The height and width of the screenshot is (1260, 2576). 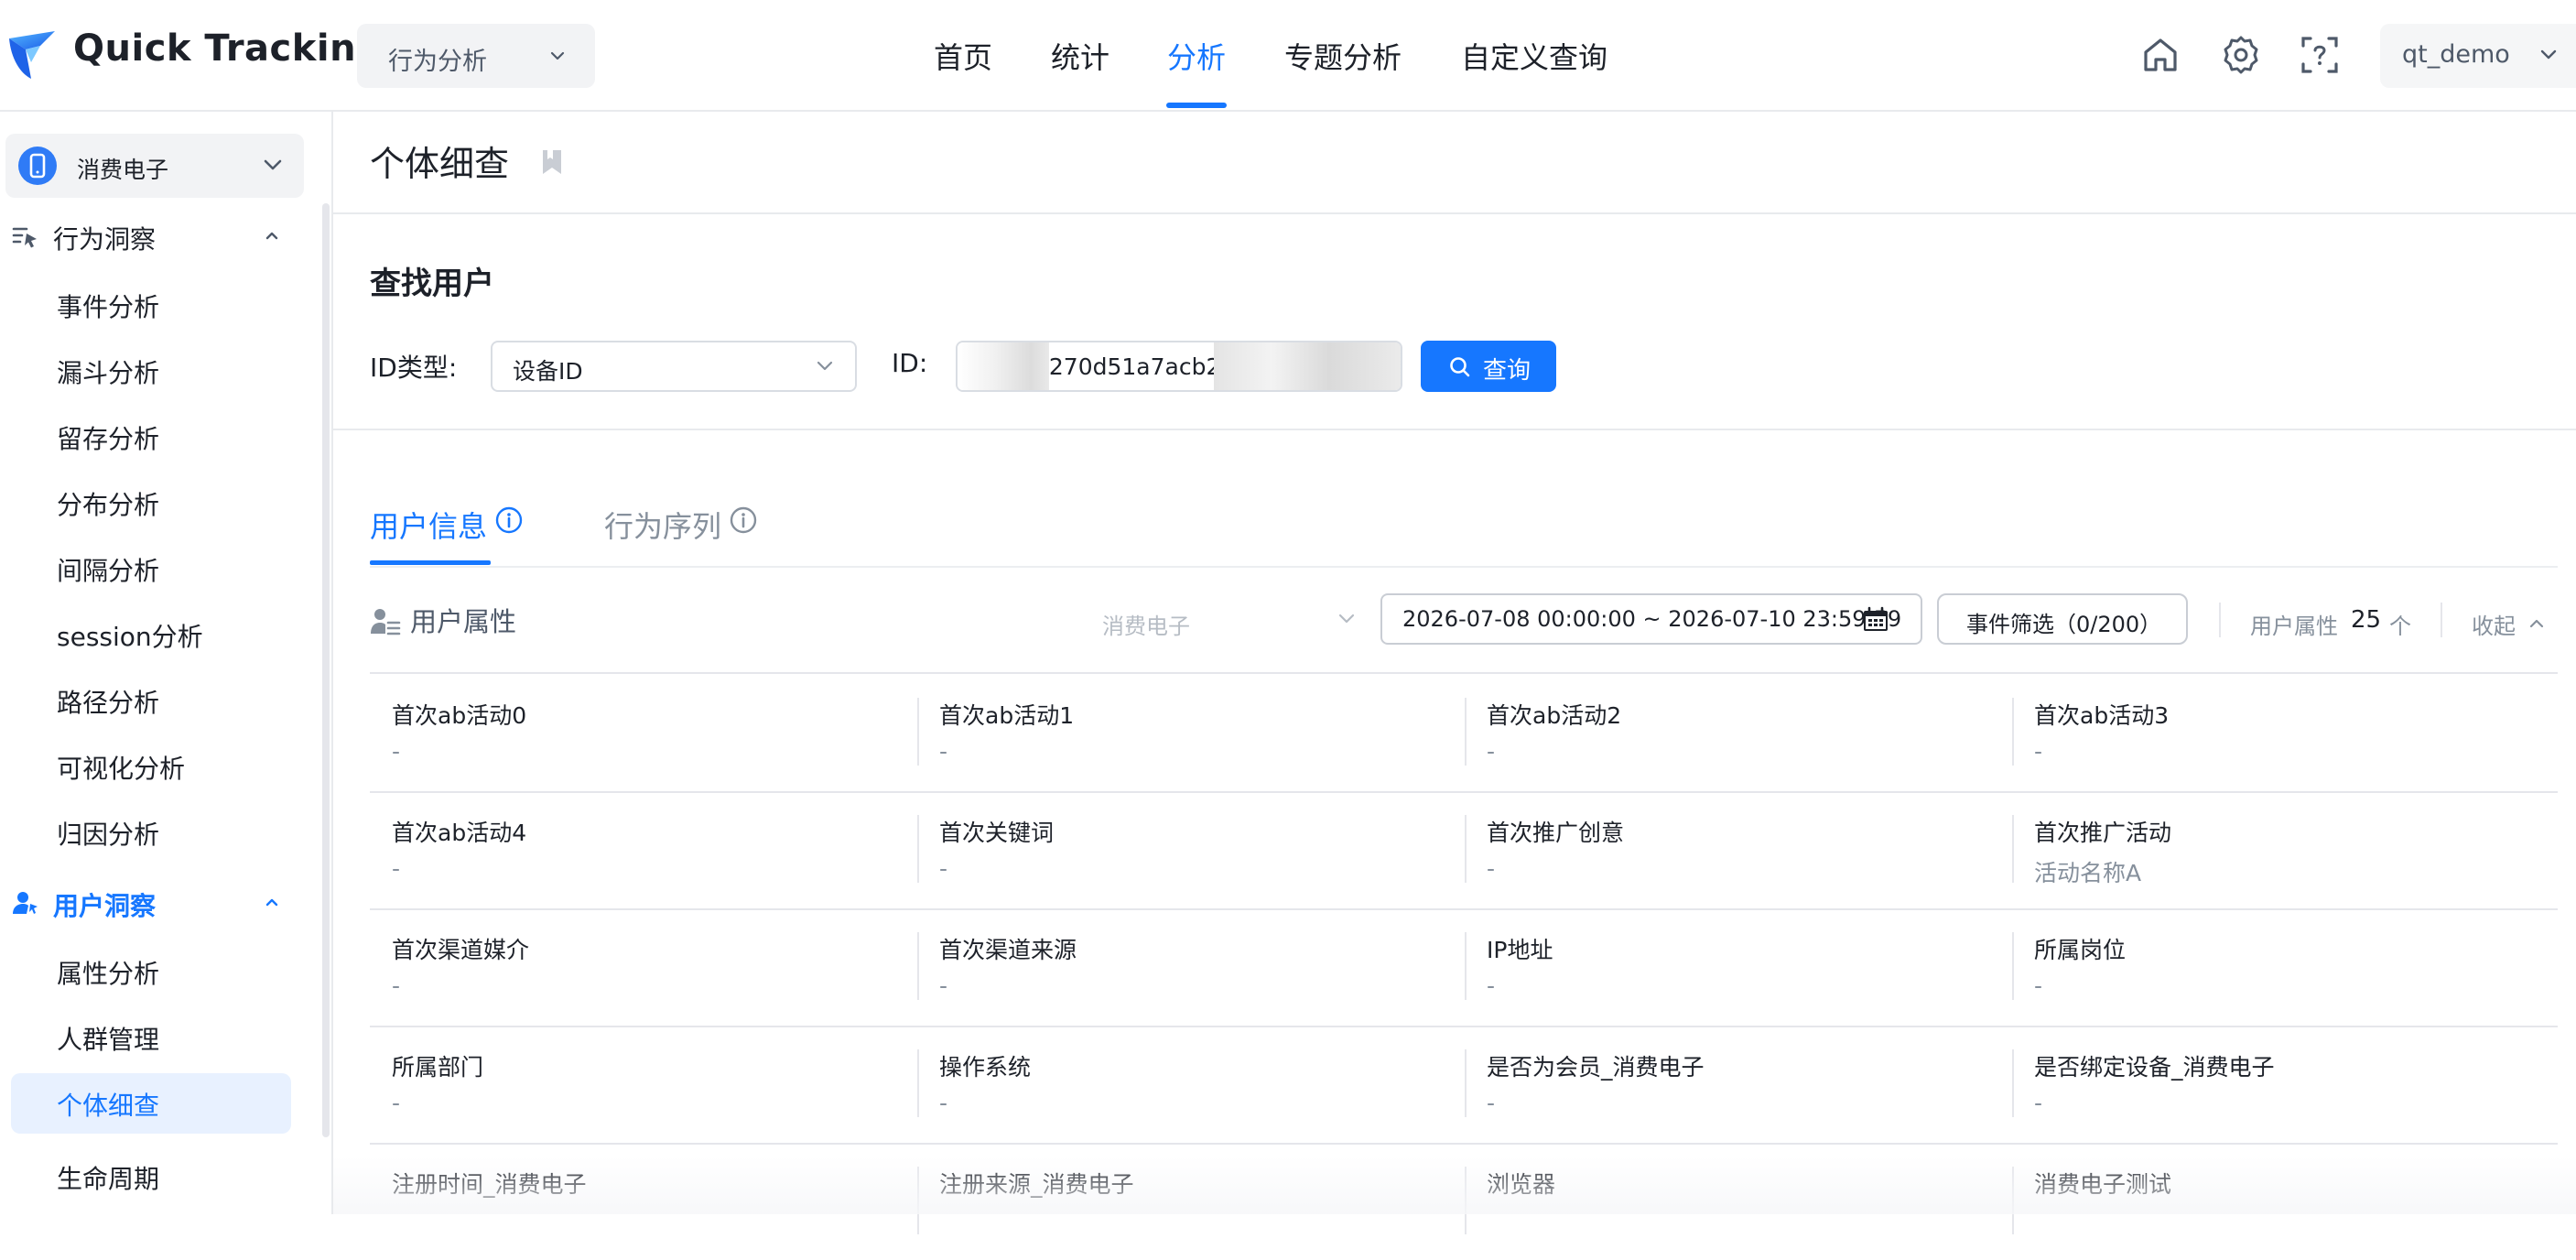 What do you see at coordinates (122, 769) in the screenshot?
I see `sidebar-item-label: 可视化分析` at bounding box center [122, 769].